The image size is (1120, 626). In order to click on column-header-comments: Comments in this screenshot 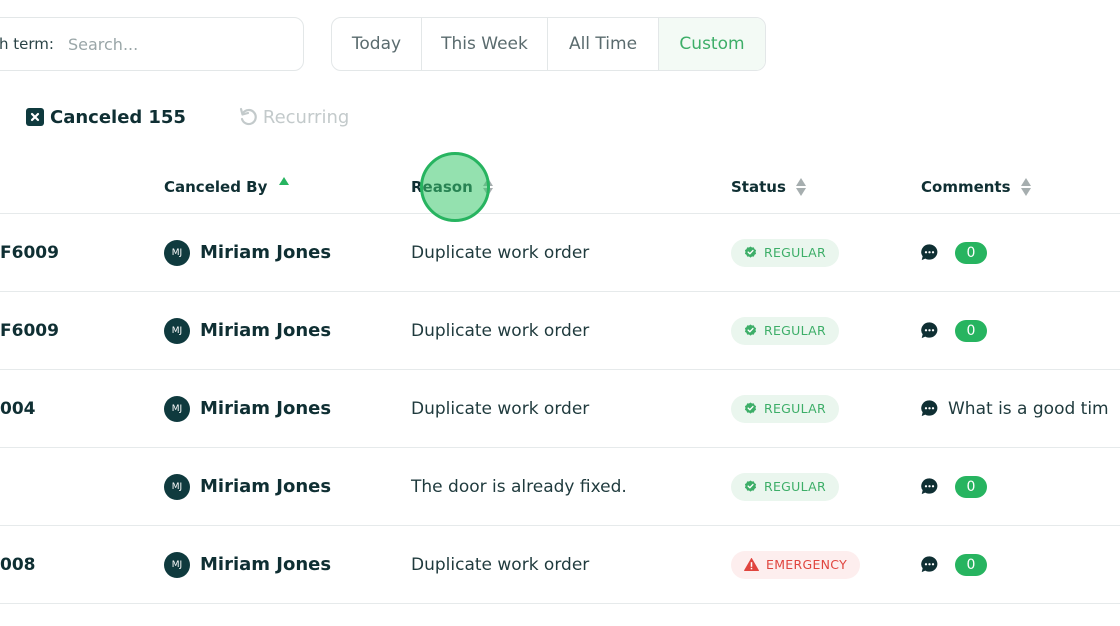, I will do `click(976, 187)`.